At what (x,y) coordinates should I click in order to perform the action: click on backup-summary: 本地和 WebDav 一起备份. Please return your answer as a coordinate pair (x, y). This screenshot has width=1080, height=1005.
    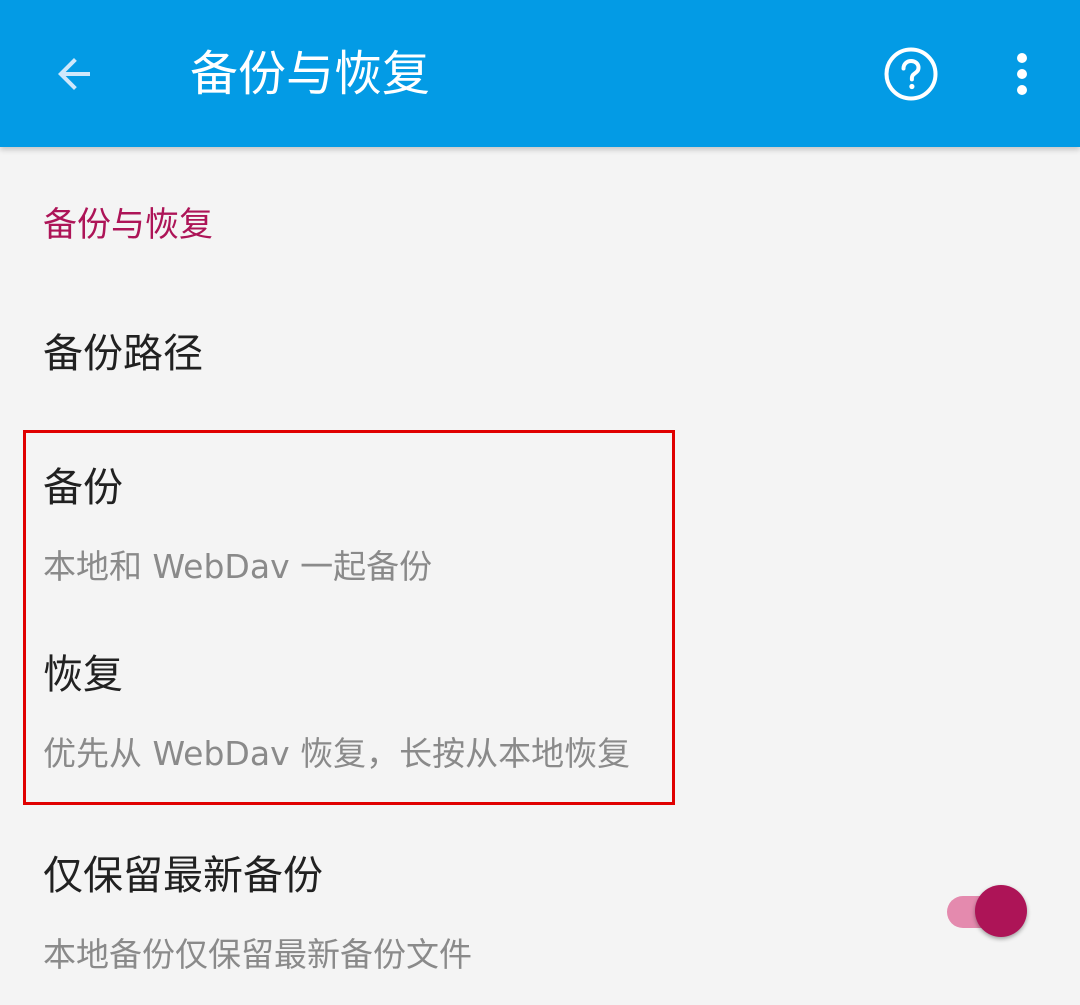
    Looking at the image, I should click on (238, 566).